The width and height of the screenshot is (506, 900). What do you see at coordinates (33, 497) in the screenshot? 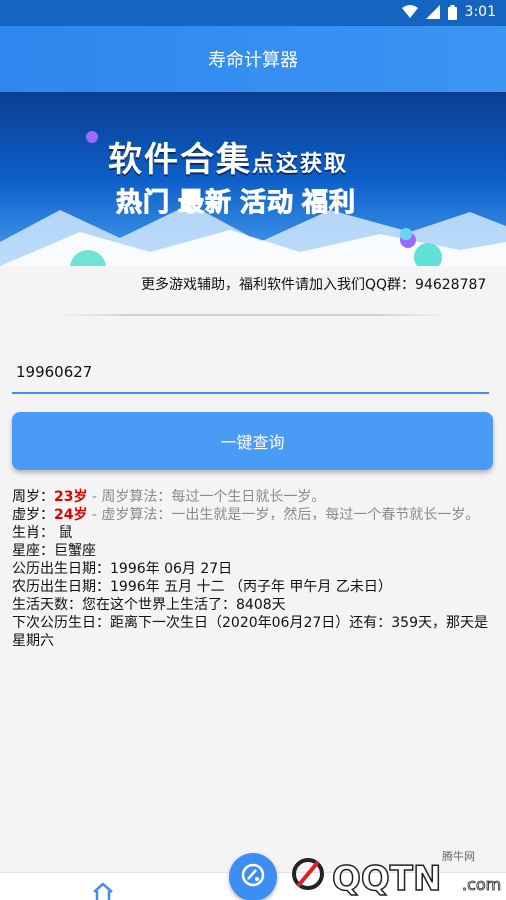
I see `zhousui-label: 周岁：` at bounding box center [33, 497].